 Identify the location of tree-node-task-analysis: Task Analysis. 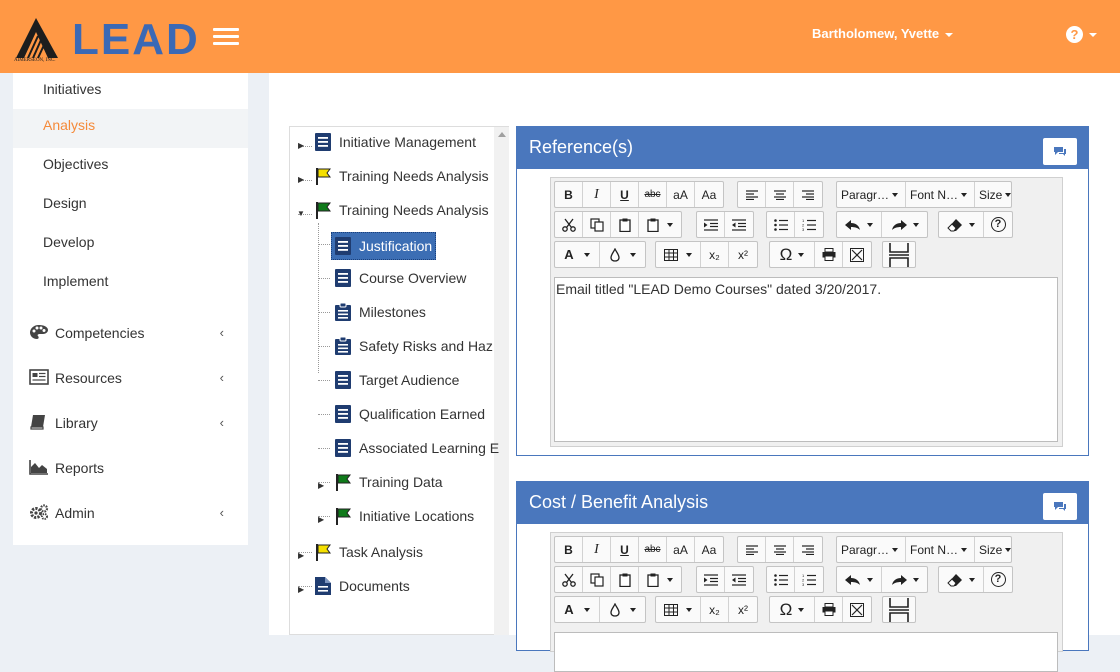
(369, 552).